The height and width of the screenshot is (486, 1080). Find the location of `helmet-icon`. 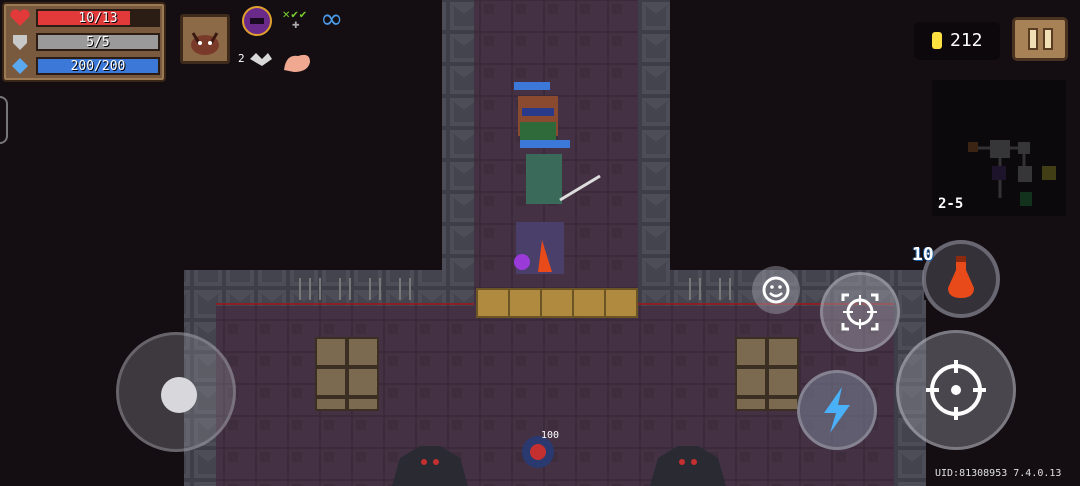

helmet-icon is located at coordinates (257, 21).